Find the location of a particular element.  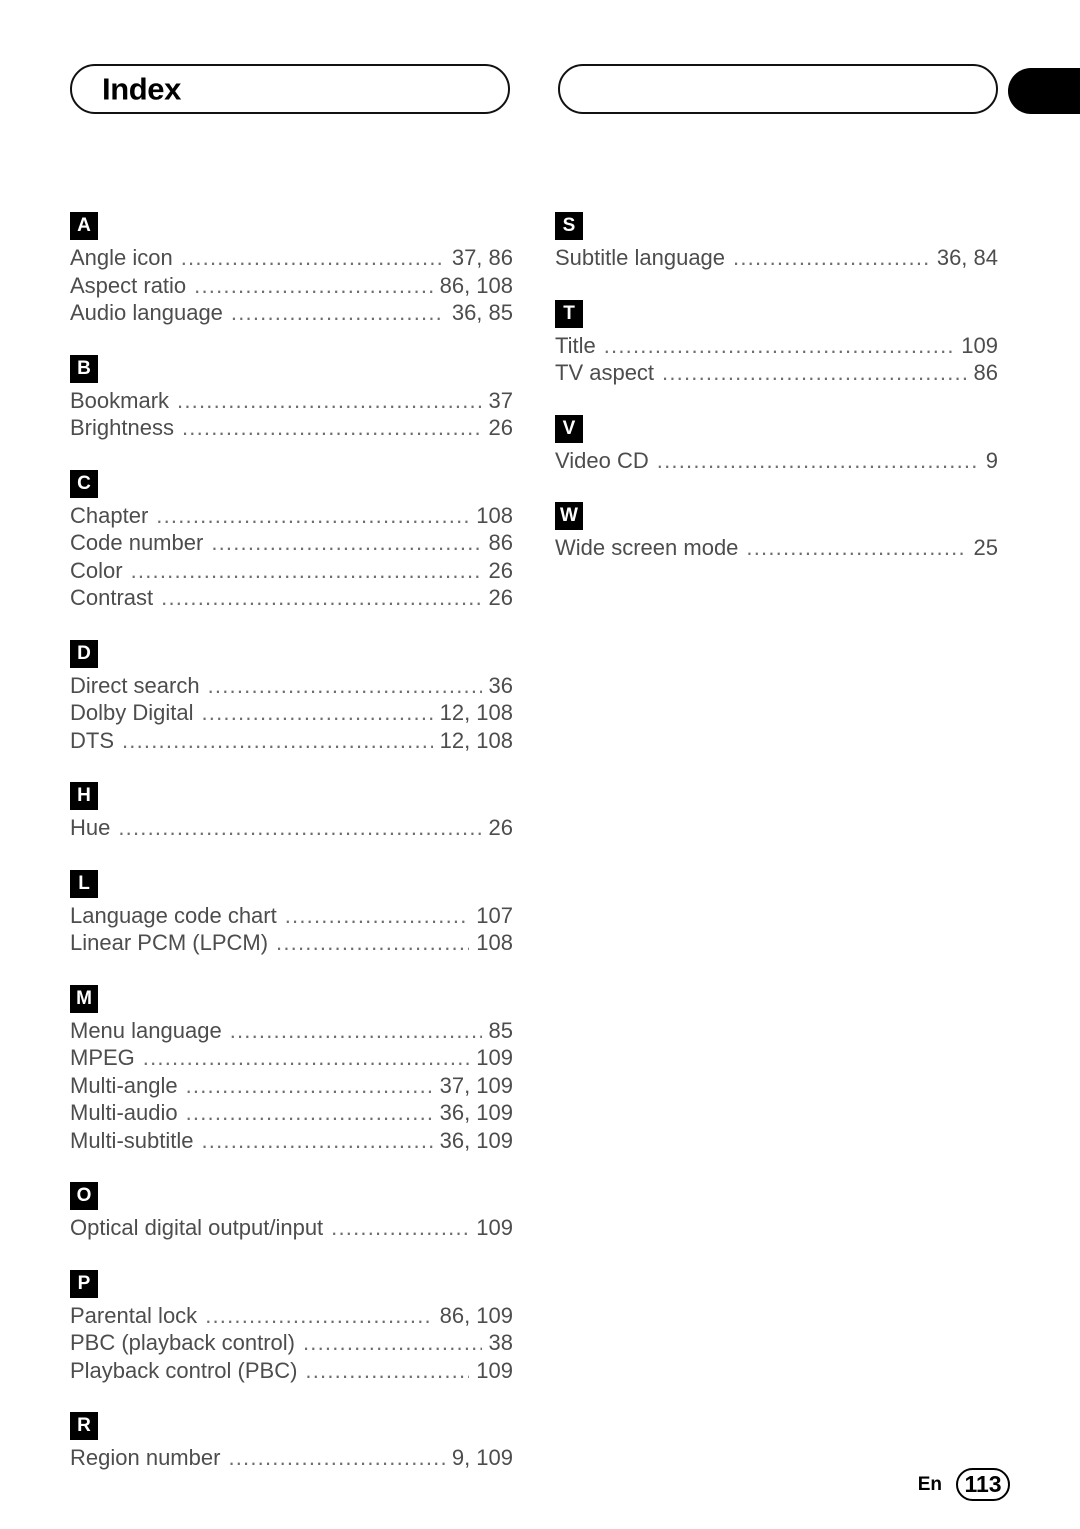

index-entry-label: Dolby Digital is located at coordinates (132, 712).